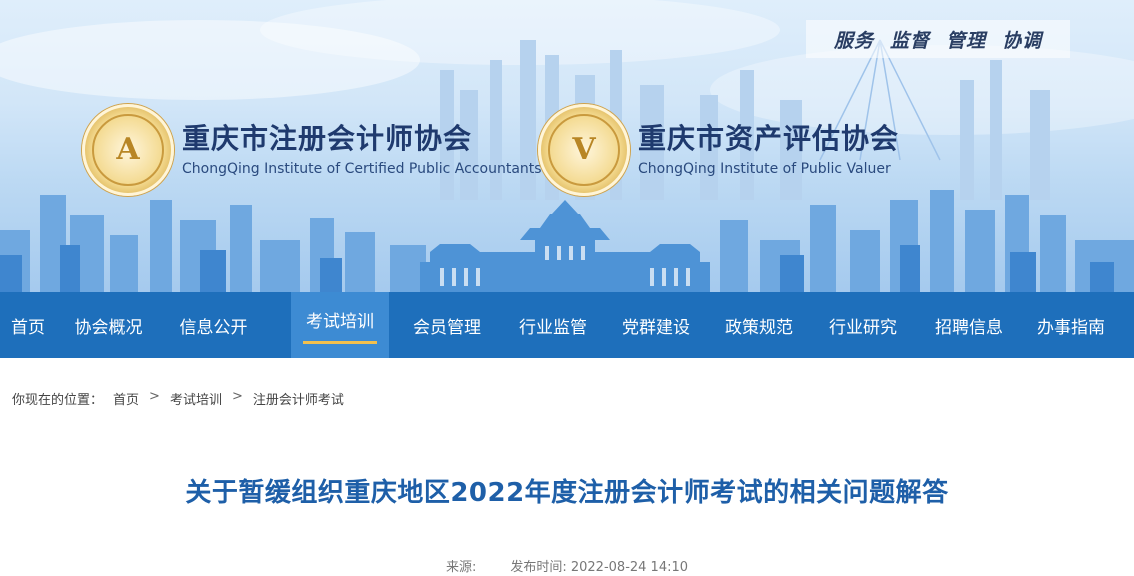  What do you see at coordinates (126, 398) in the screenshot?
I see `breadcrumb-link-home: 首页` at bounding box center [126, 398].